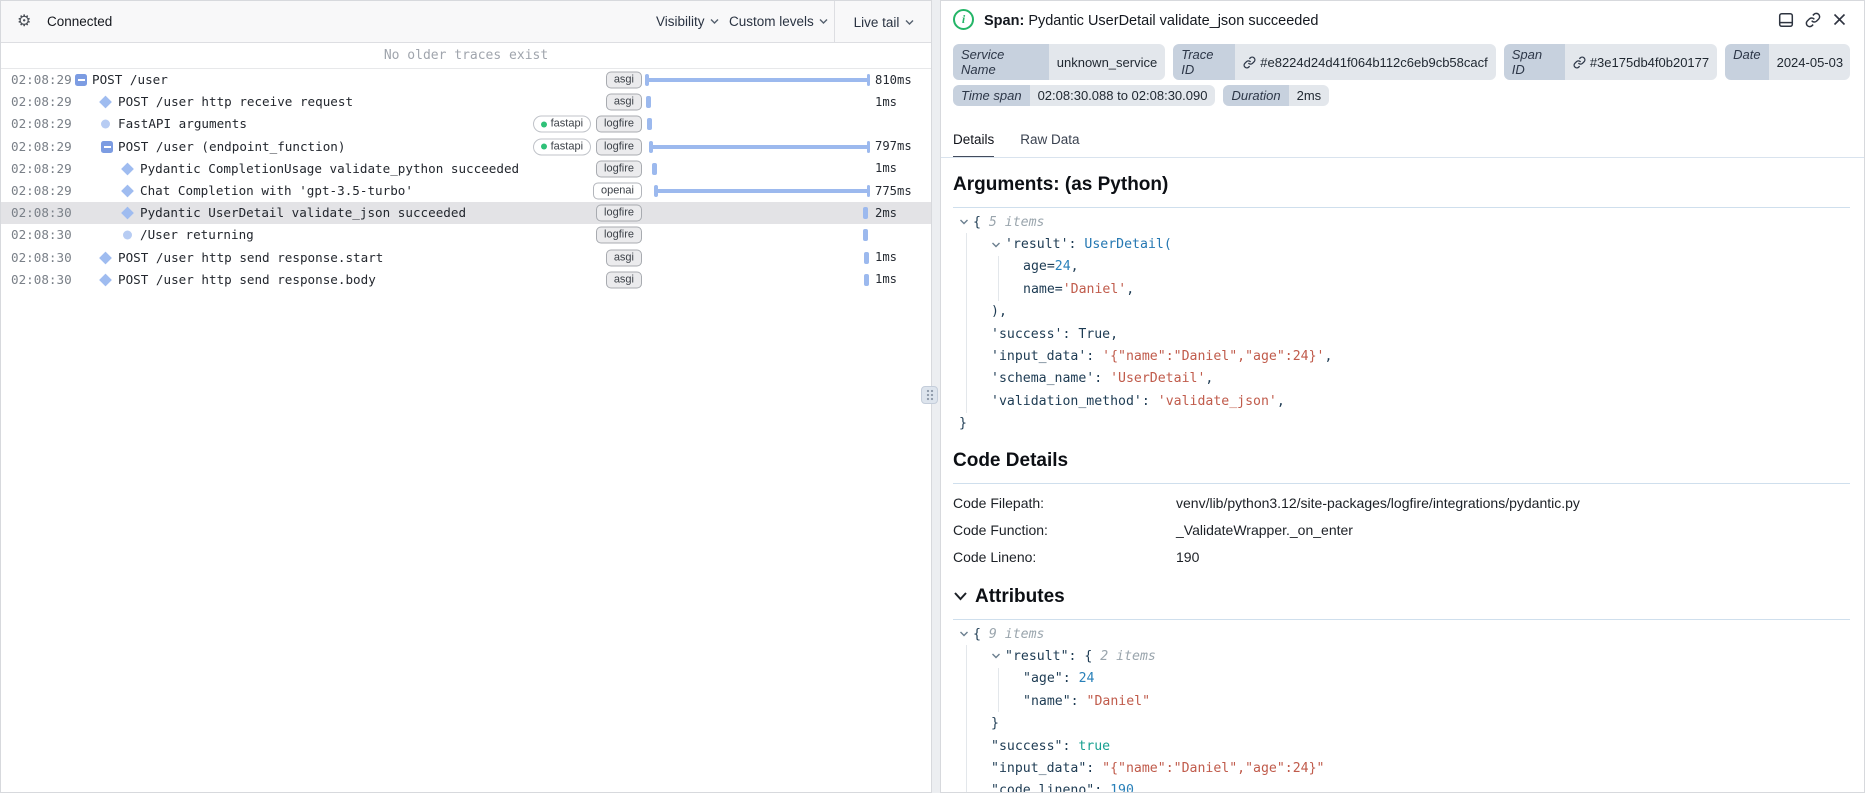 This screenshot has width=1865, height=793. What do you see at coordinates (1039, 768) in the screenshot?
I see `code-token: "input_data"` at bounding box center [1039, 768].